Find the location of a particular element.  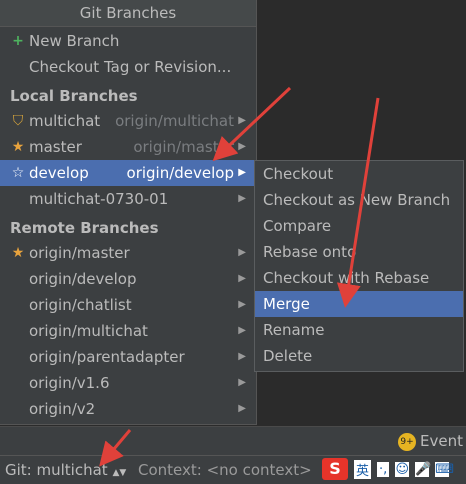

delete-item: Delete is located at coordinates (359, 356).